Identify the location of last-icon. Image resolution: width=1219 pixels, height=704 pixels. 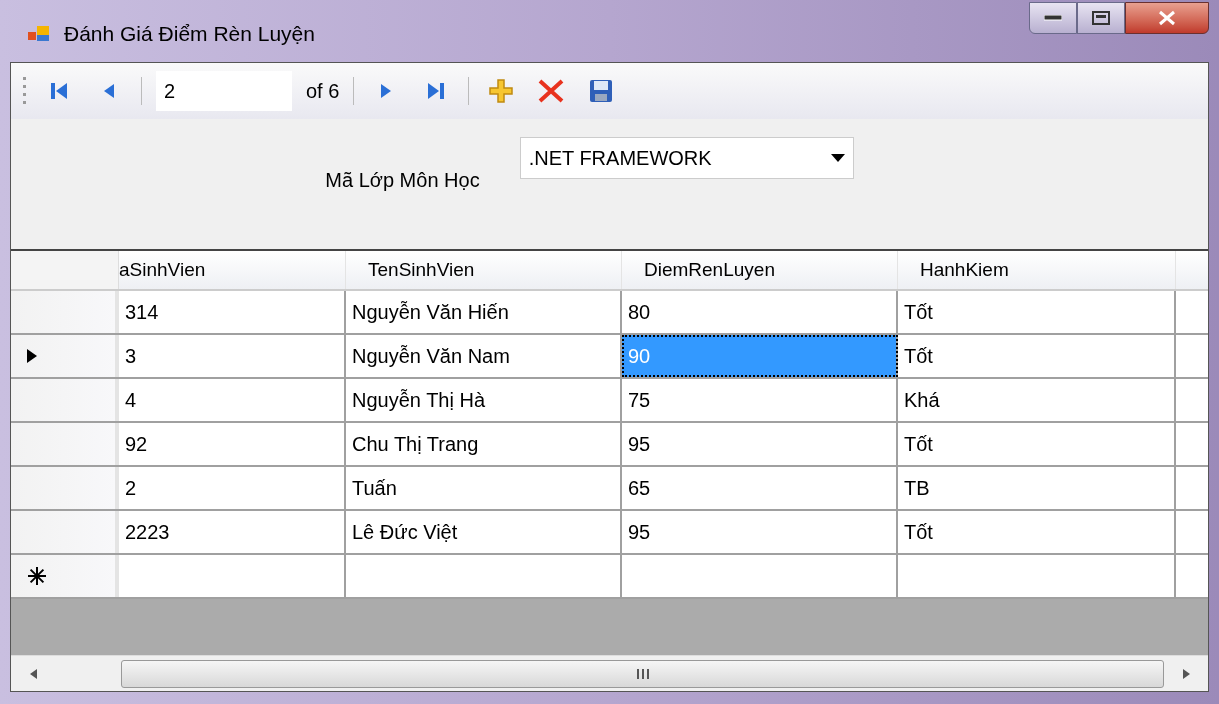
(436, 91).